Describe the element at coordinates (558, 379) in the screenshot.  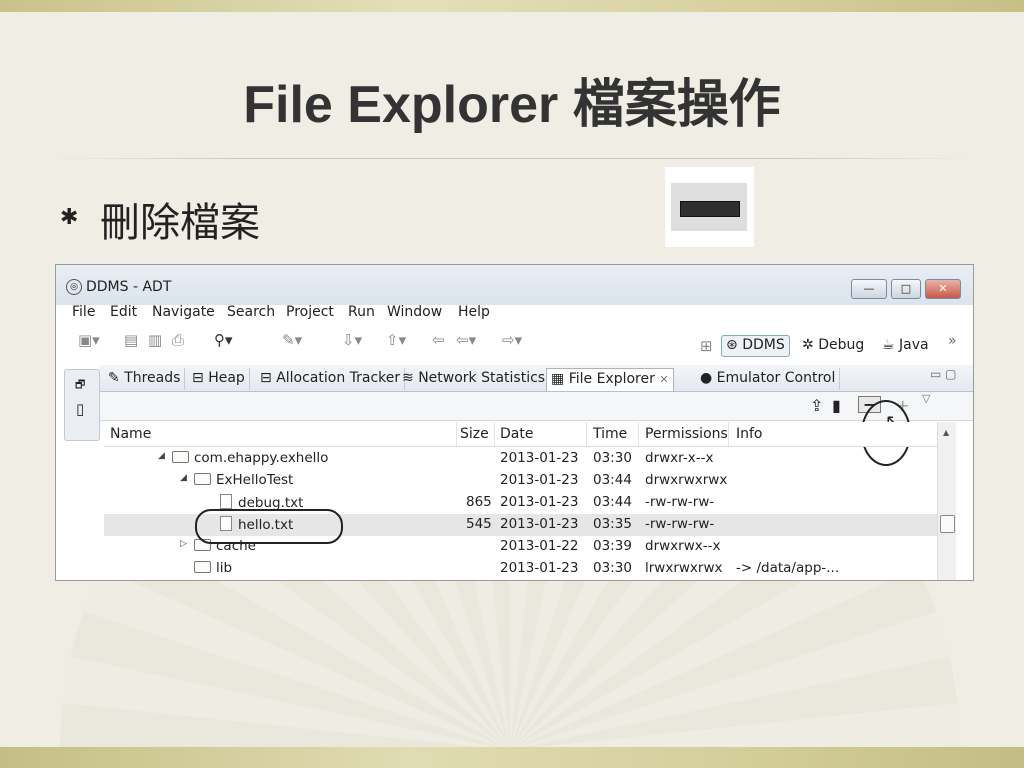
I see `file-explorer-icon: ▦` at that location.